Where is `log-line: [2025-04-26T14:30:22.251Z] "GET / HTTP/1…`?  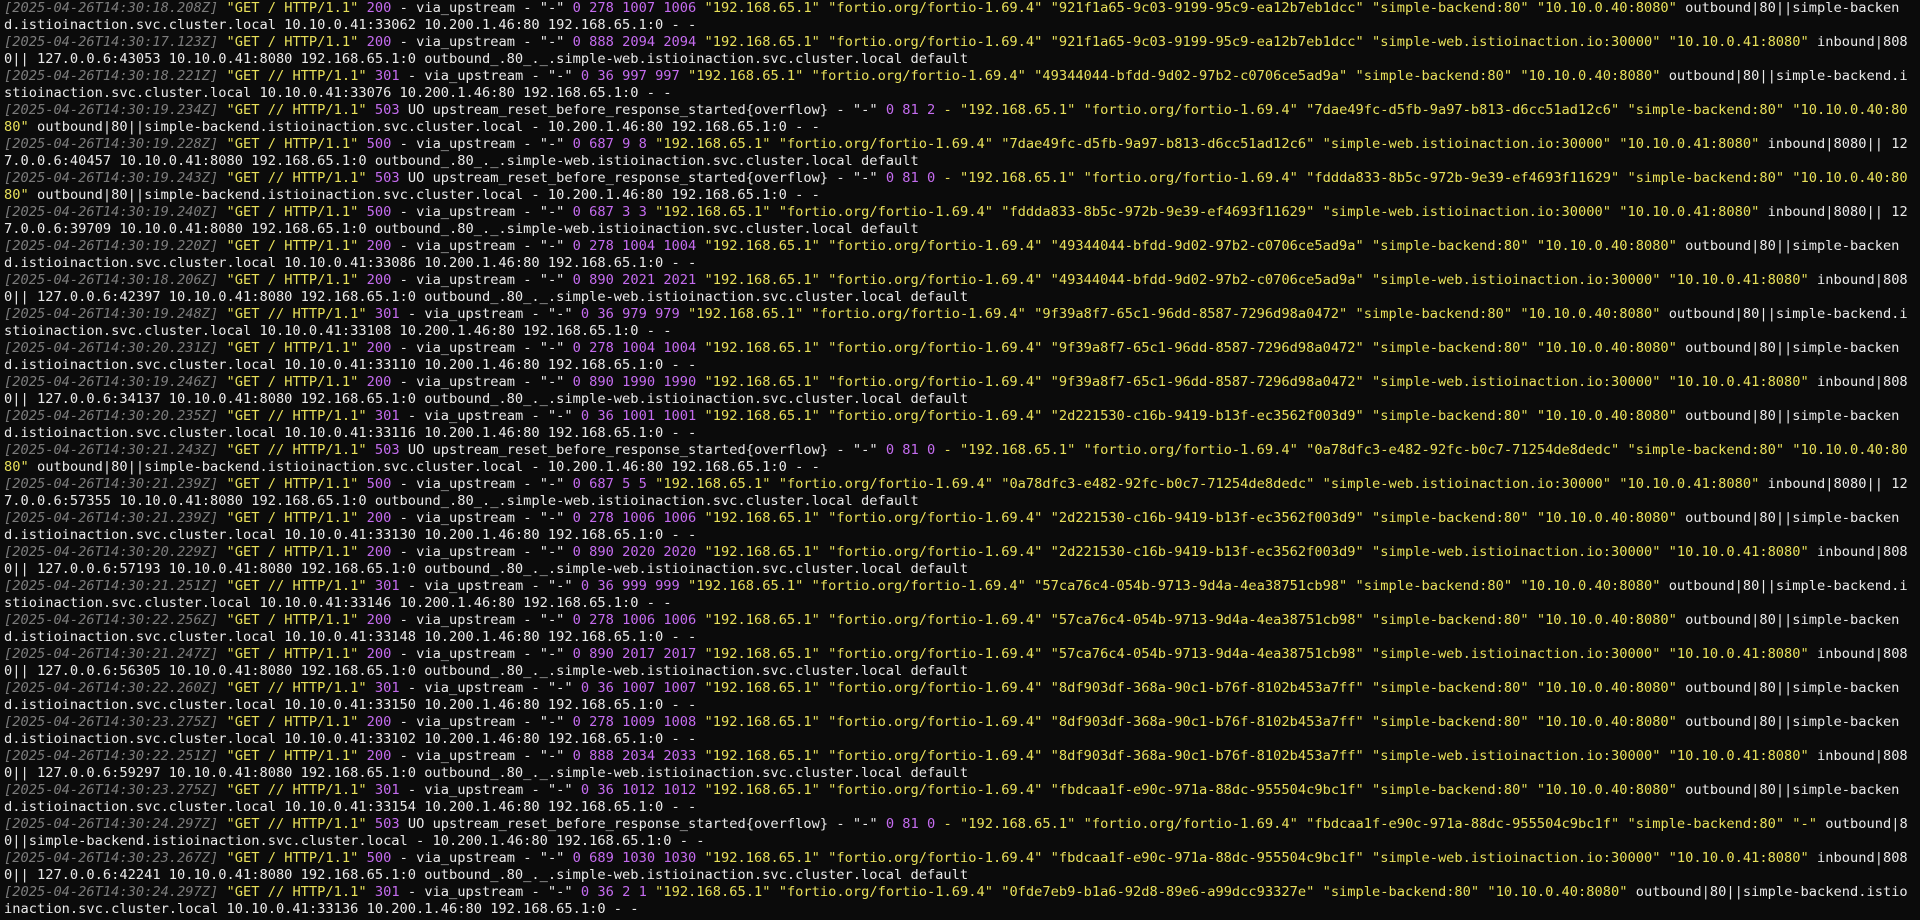 log-line: [2025-04-26T14:30:22.251Z] "GET / HTTP/1… is located at coordinates (957, 765).